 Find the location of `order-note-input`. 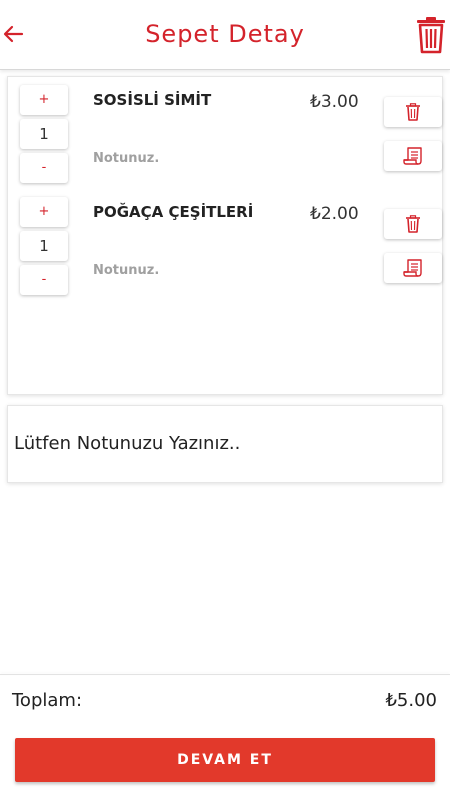

order-note-input is located at coordinates (224, 443).